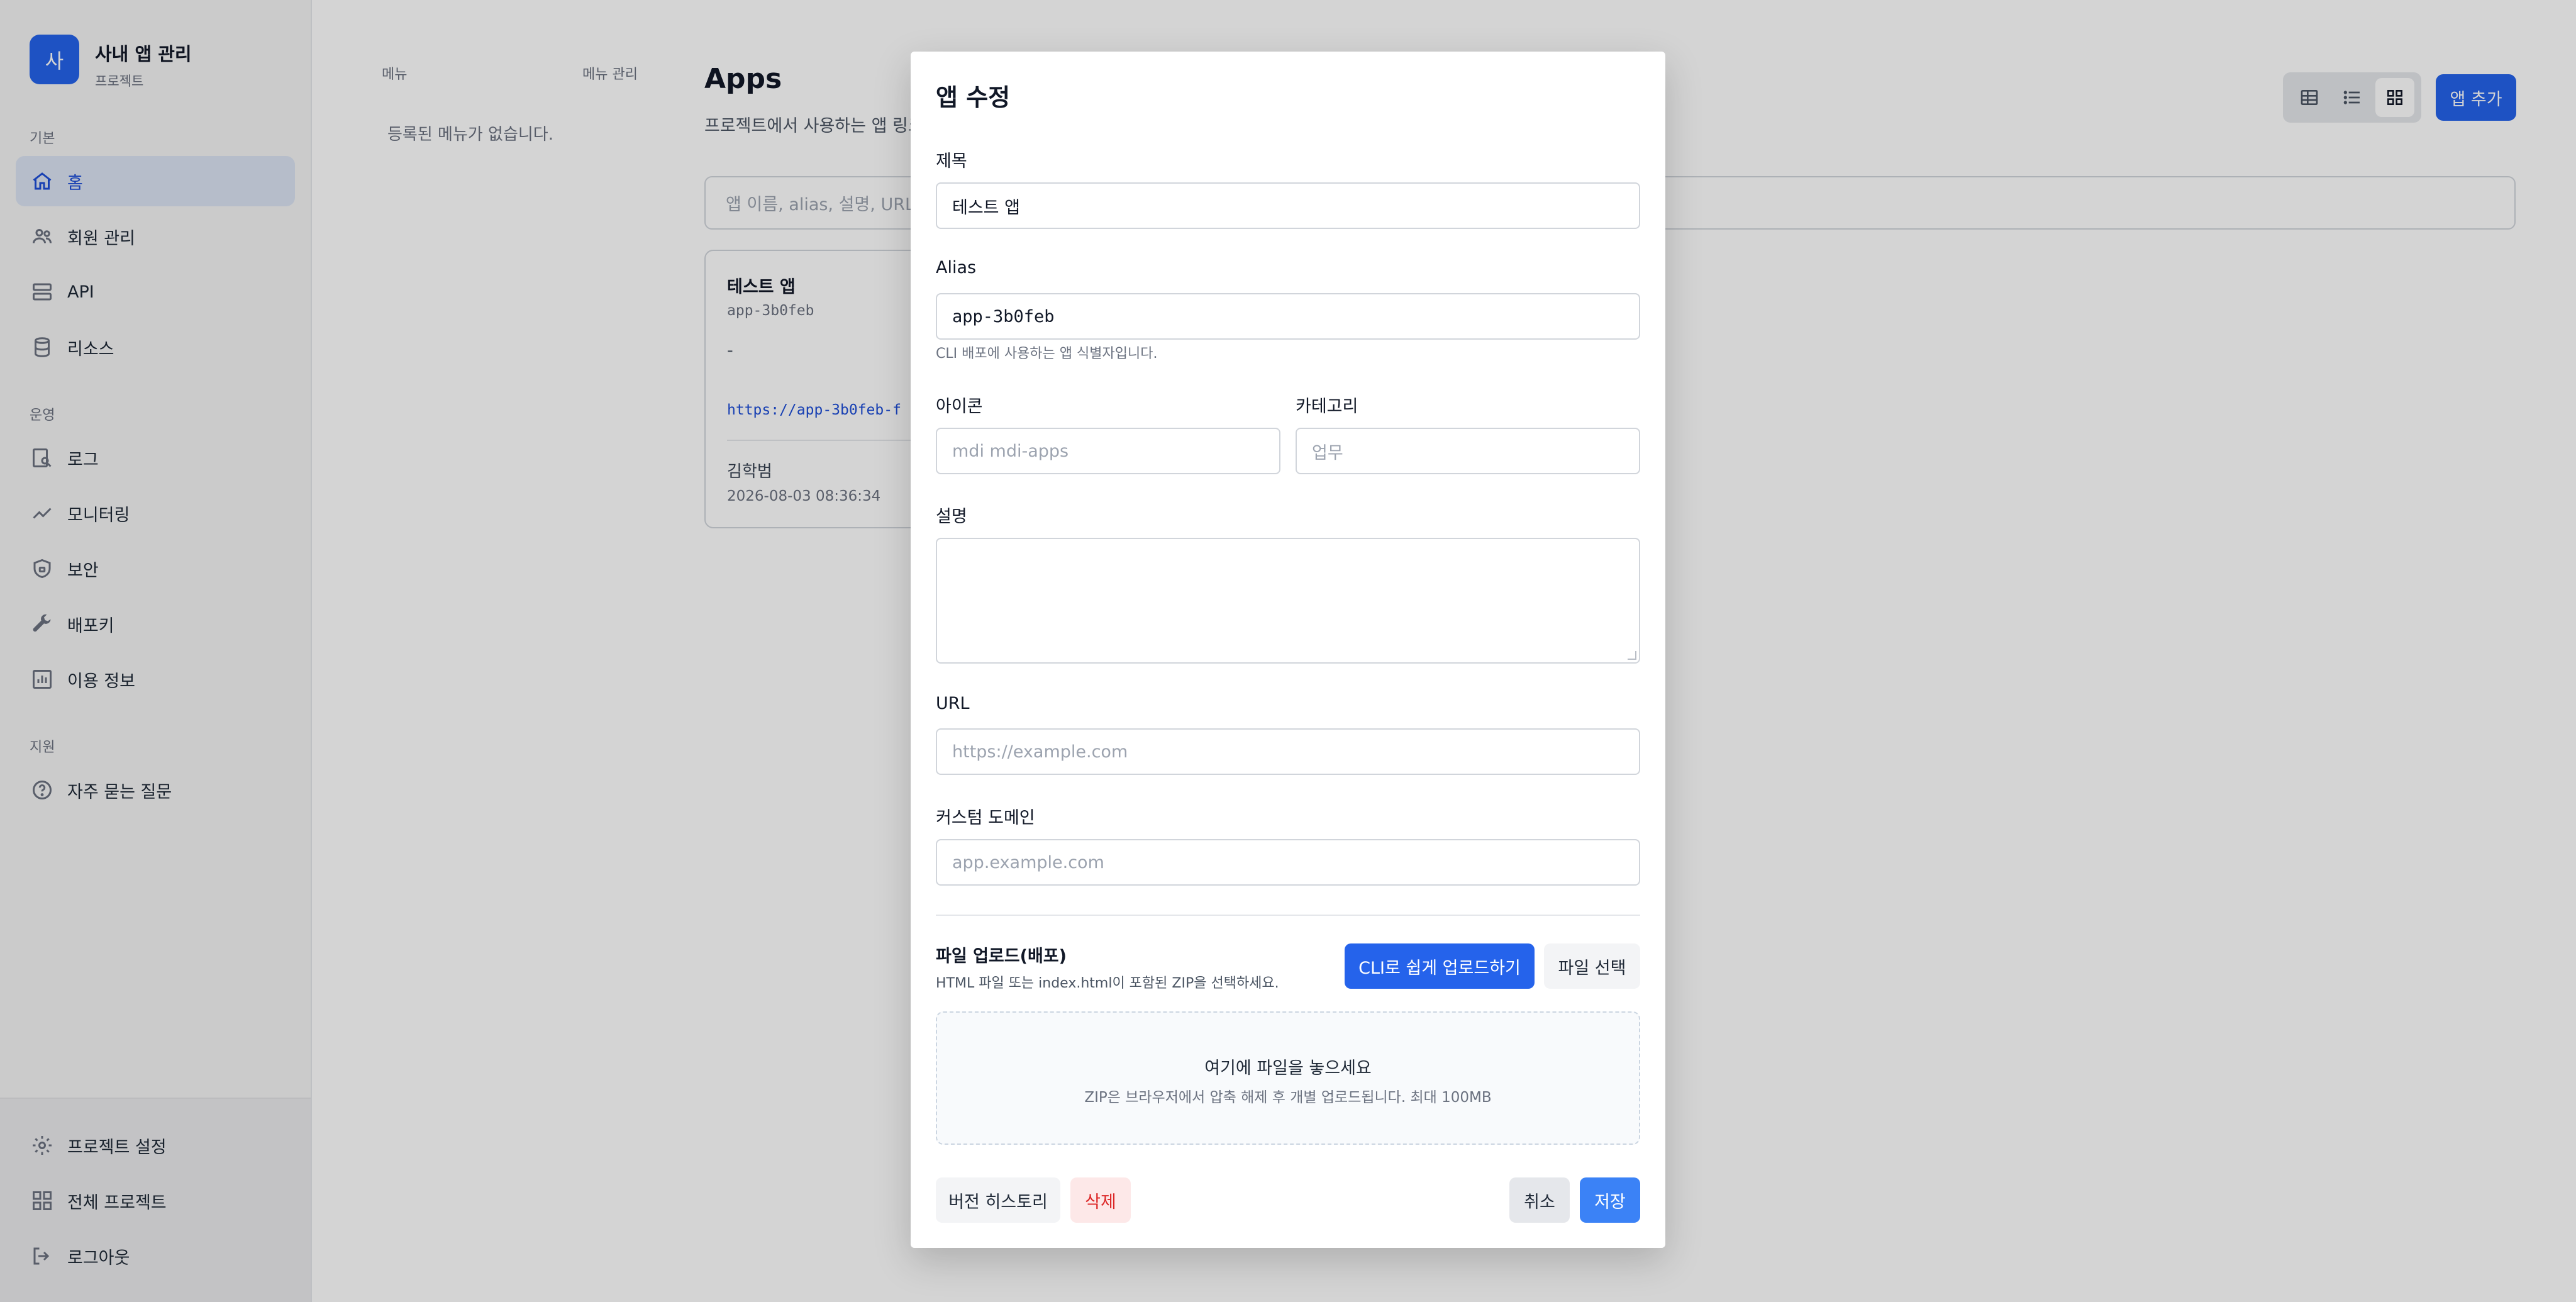 The height and width of the screenshot is (1302, 2576). Describe the element at coordinates (1001, 957) in the screenshot. I see `upload-title: 파일 업로드(배포)` at that location.